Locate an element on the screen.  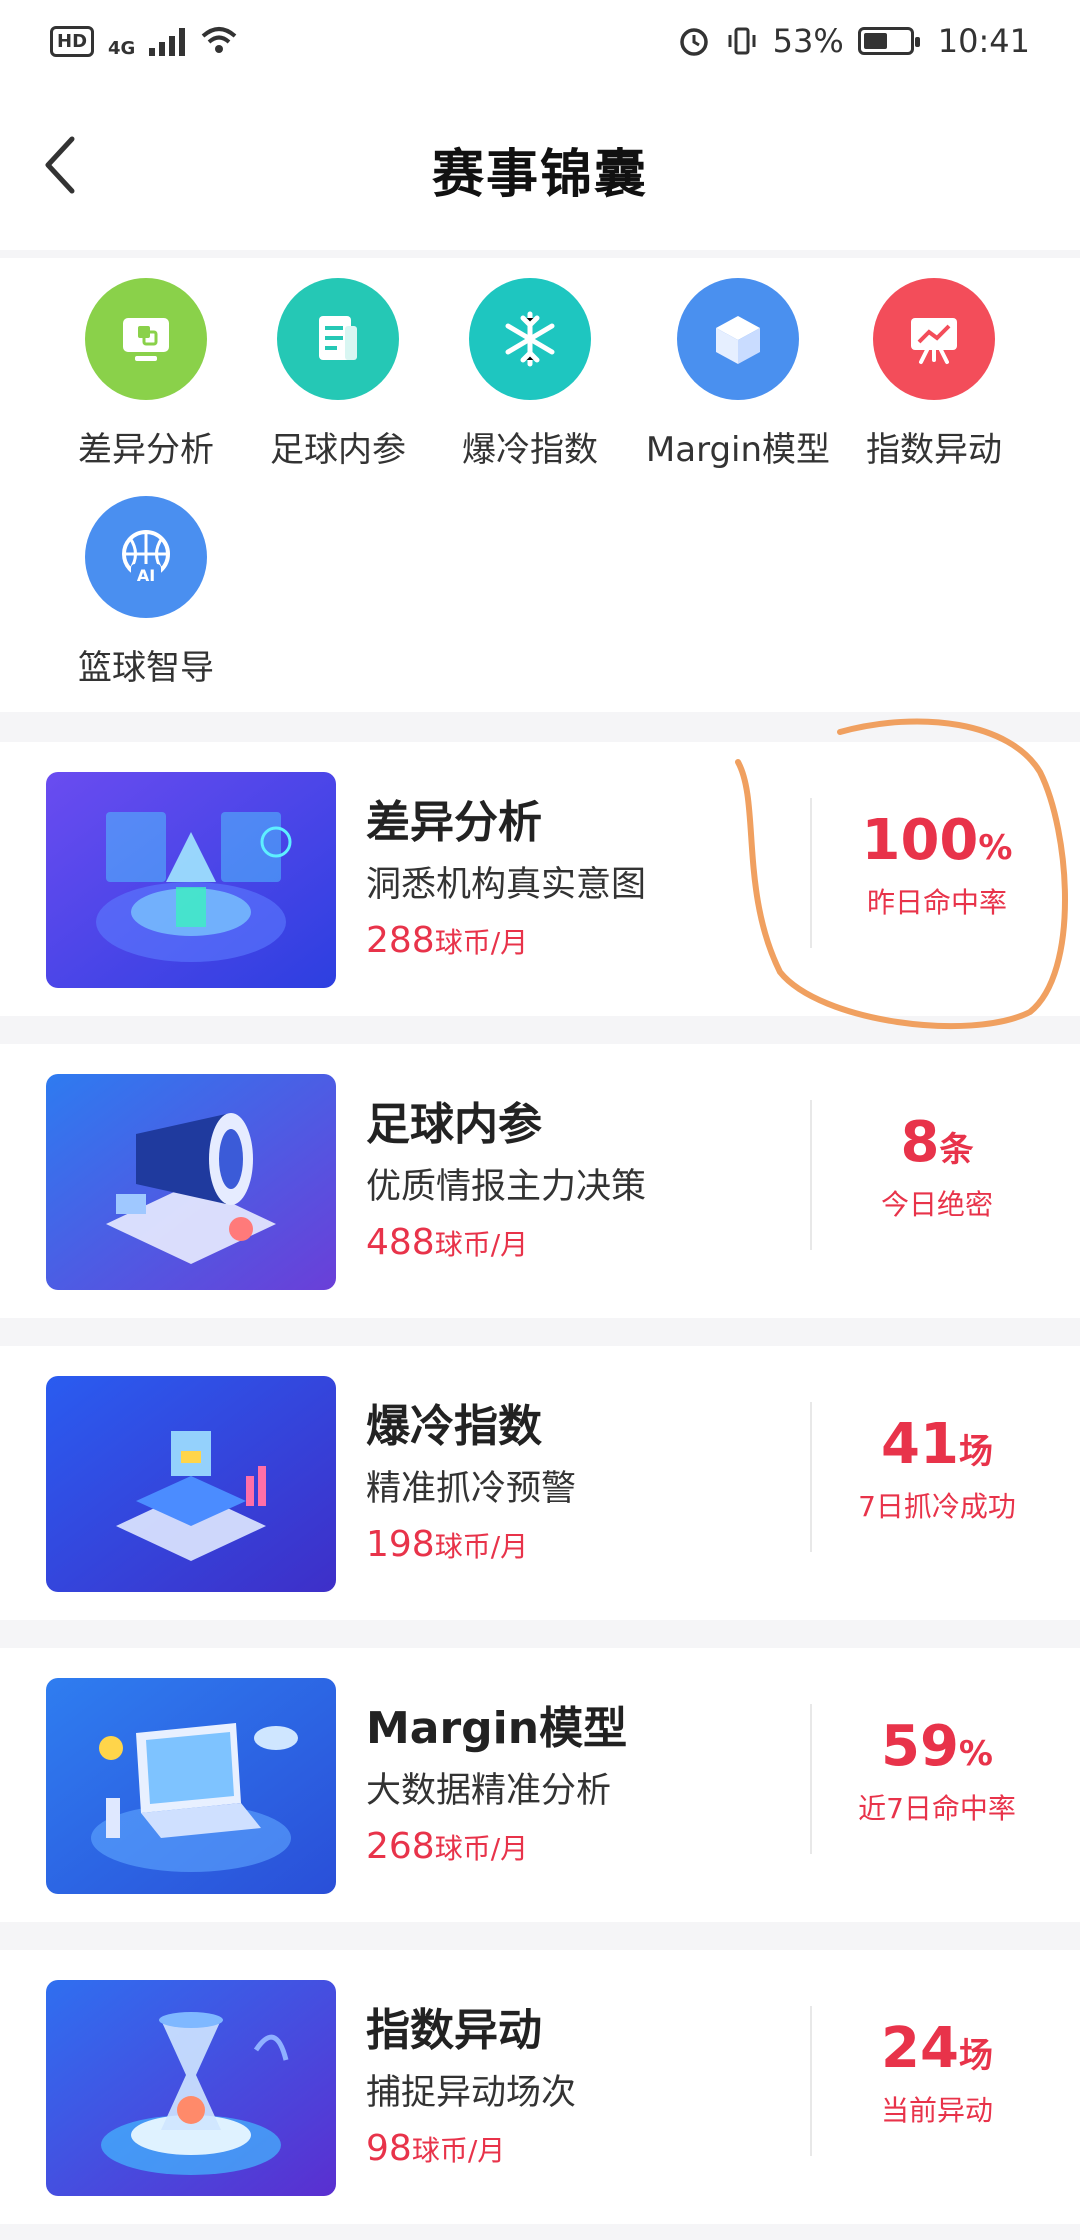
grid-item-margin-model: Margin模型 is located at coordinates (738, 374).